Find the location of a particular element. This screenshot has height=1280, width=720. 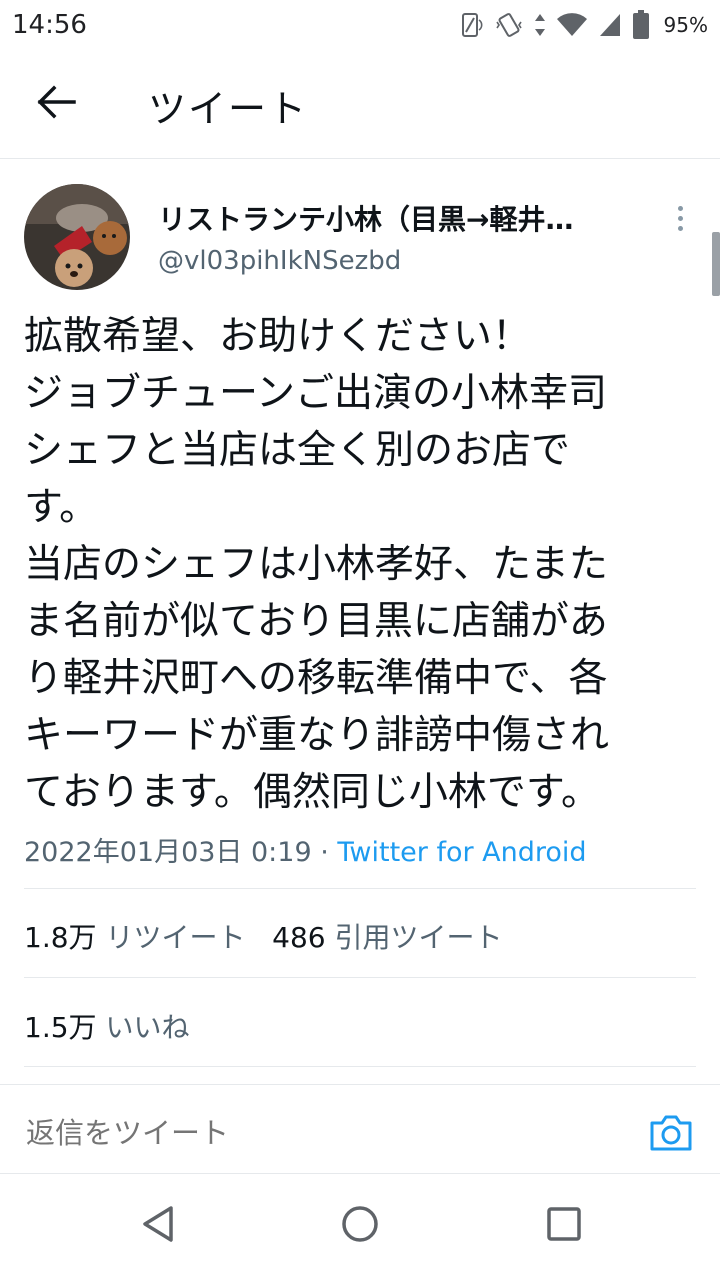

quotes-link: 486 引用ツイート is located at coordinates (387, 937).